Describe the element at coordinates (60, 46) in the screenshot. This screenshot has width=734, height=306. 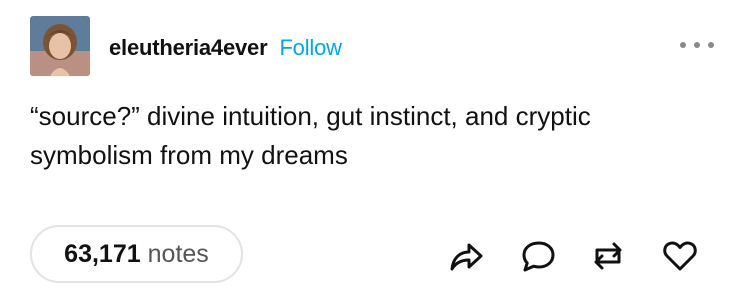
I see `avatar` at that location.